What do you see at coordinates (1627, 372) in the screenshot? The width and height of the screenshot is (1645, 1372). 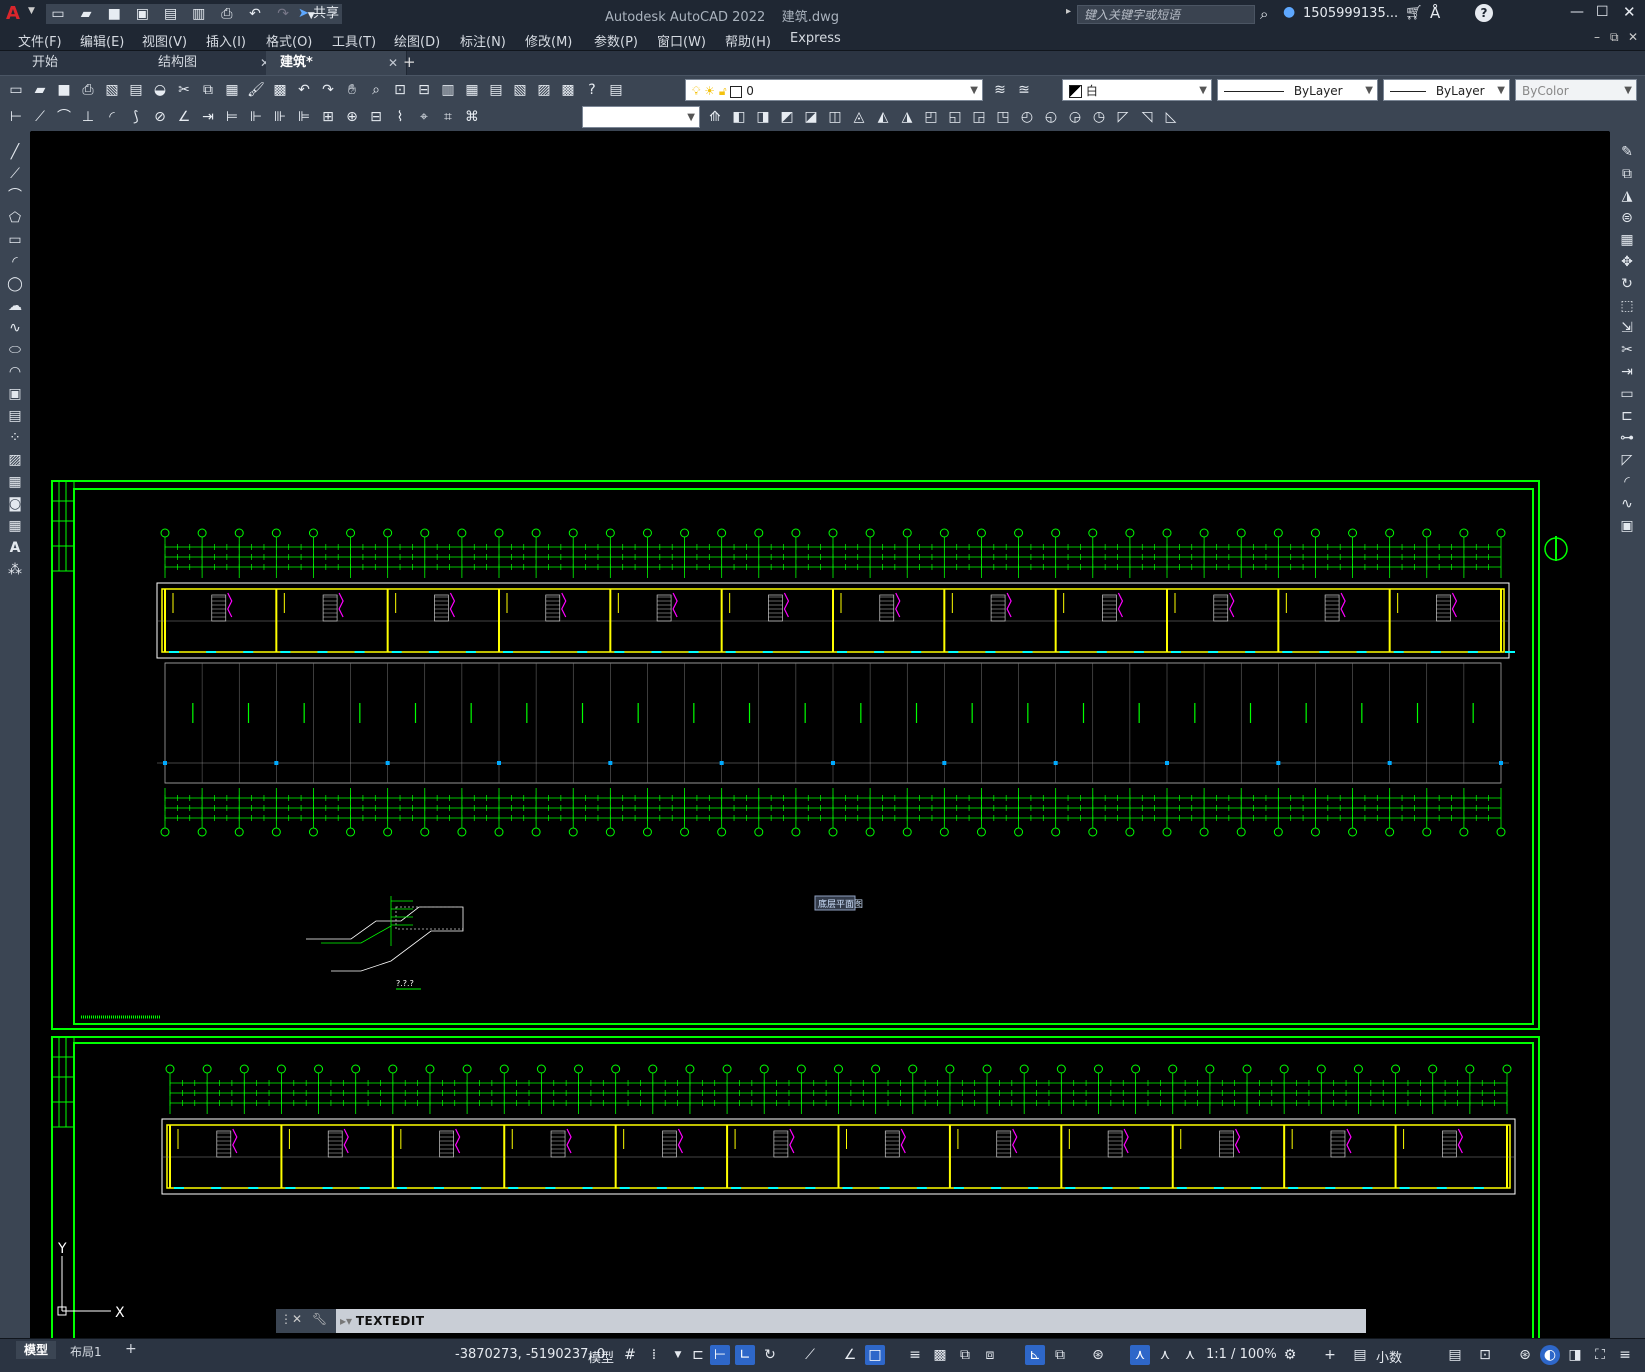 I see `extend-icon: ⇥` at bounding box center [1627, 372].